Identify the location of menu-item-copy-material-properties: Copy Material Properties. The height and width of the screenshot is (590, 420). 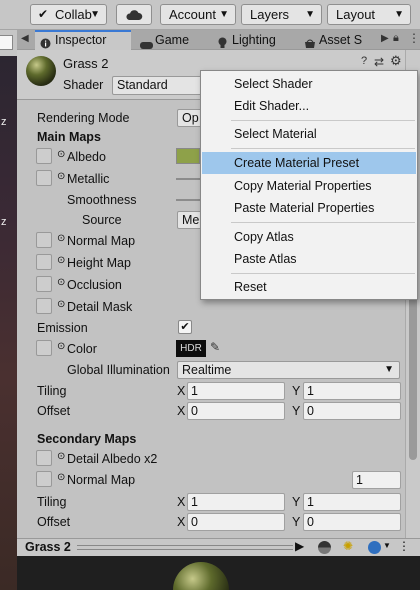
(309, 186).